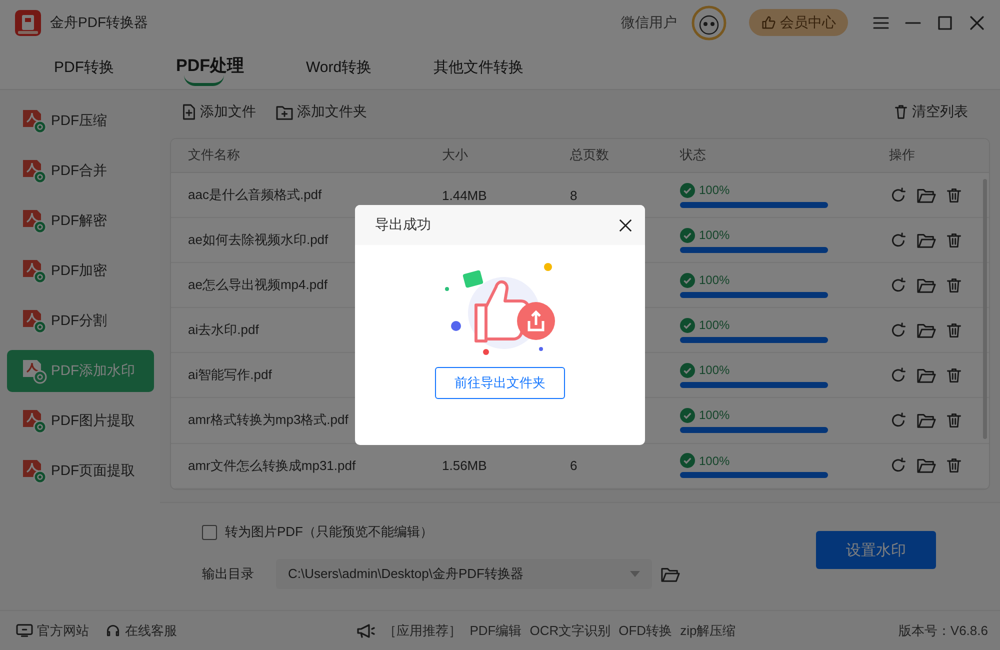  I want to click on app-logo-icon, so click(28, 22).